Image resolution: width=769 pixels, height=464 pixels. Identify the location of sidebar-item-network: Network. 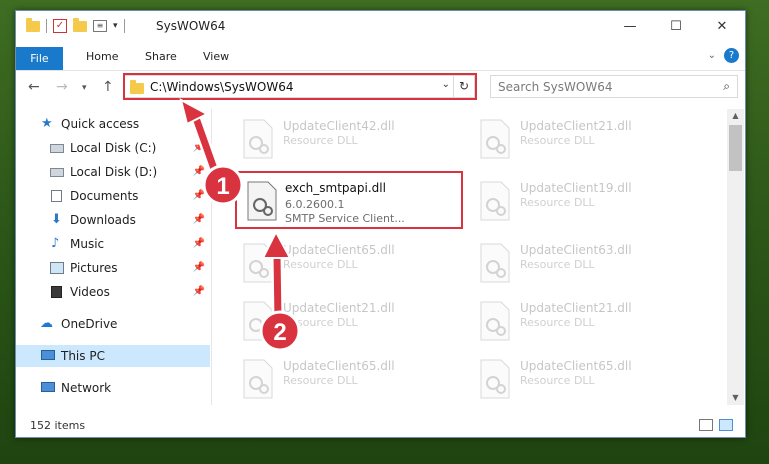
(113, 388).